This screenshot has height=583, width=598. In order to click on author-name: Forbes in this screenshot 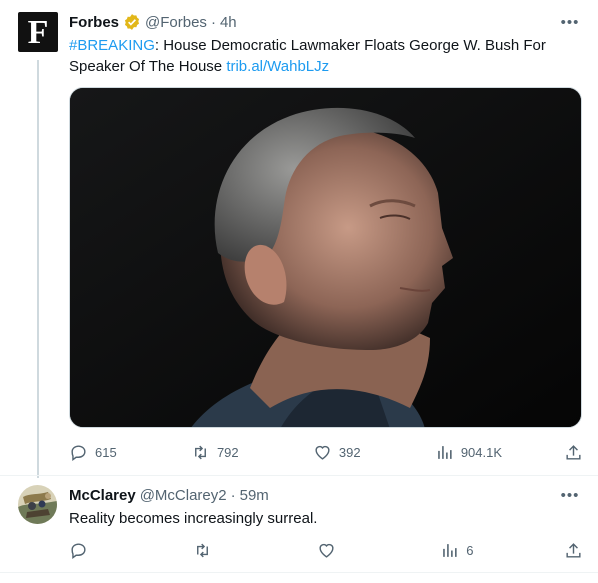, I will do `click(94, 22)`.